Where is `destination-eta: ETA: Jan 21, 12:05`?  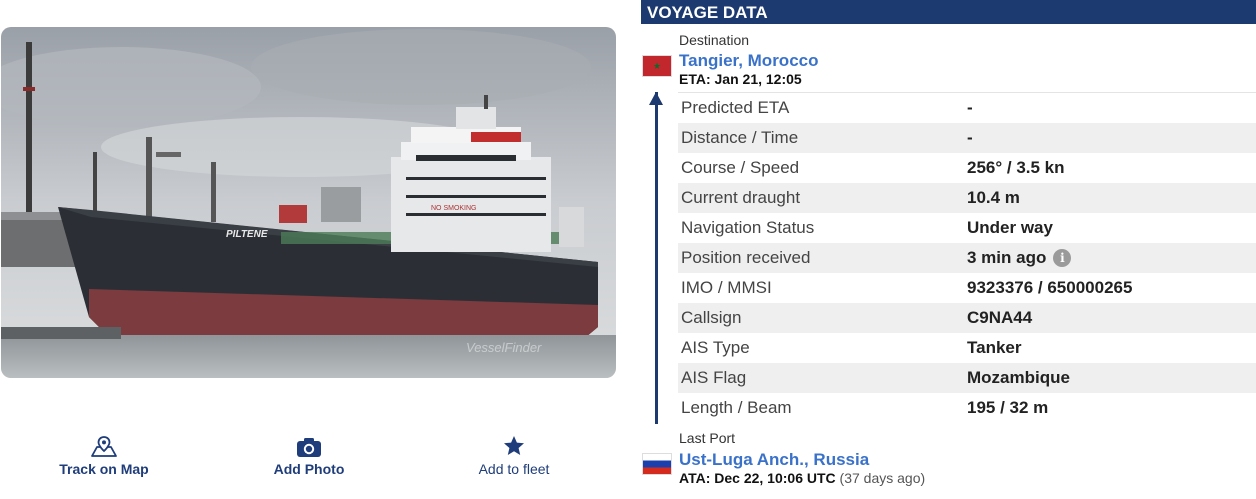 destination-eta: ETA: Jan 21, 12:05 is located at coordinates (740, 79).